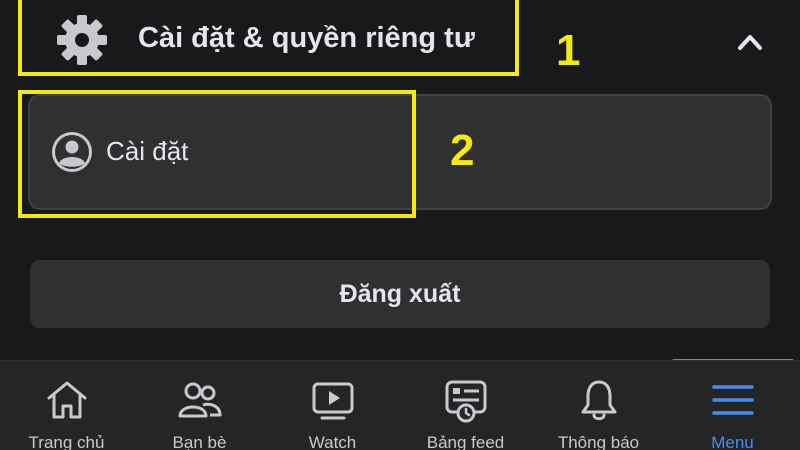 The height and width of the screenshot is (450, 800). I want to click on gear-icon, so click(82, 40).